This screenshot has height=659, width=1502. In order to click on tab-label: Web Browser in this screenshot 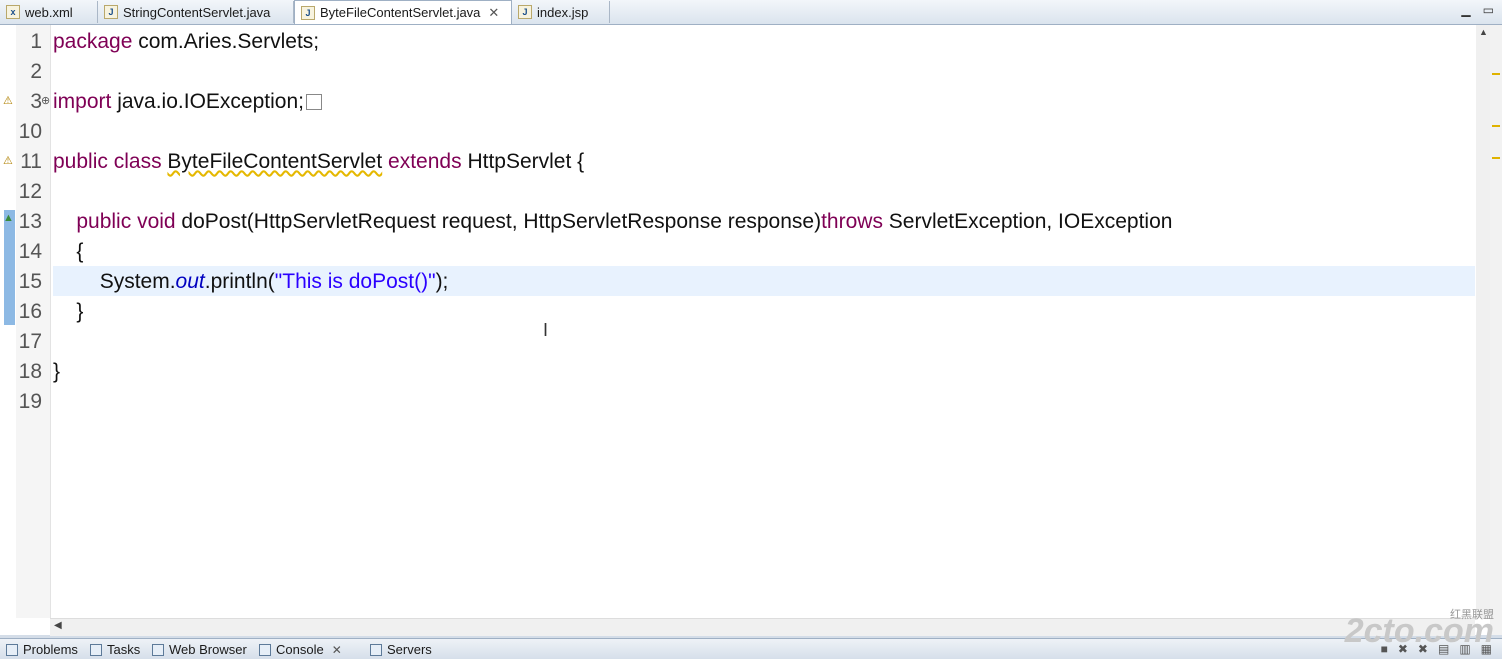, I will do `click(208, 649)`.